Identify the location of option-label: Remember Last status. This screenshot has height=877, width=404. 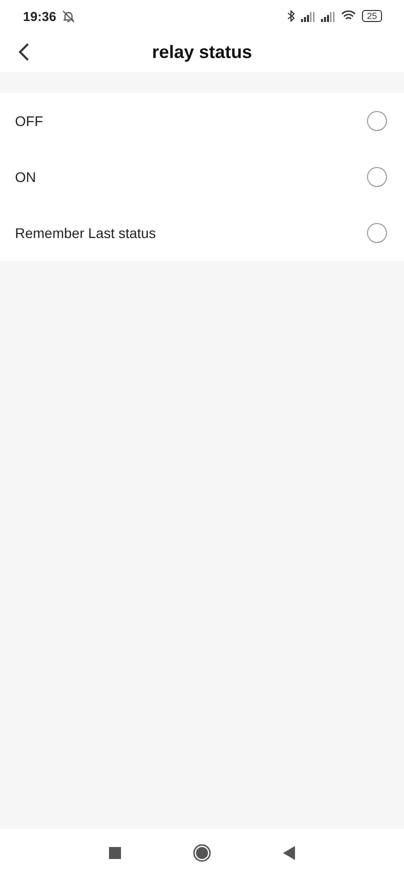
(85, 233).